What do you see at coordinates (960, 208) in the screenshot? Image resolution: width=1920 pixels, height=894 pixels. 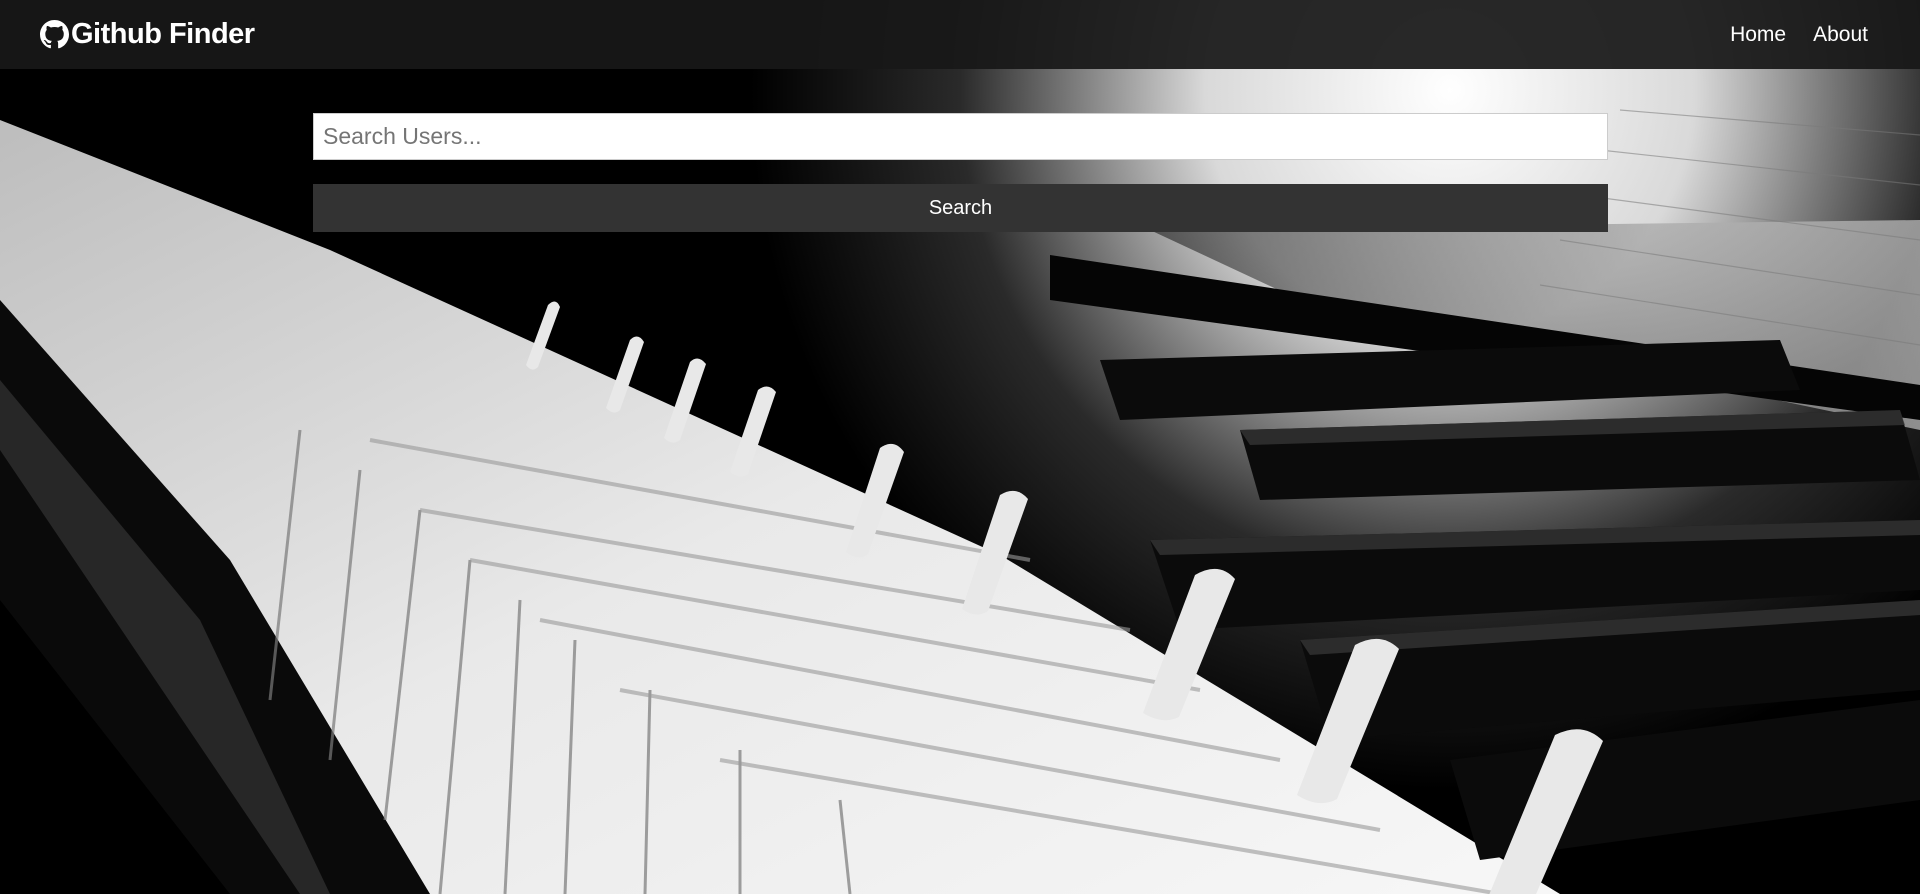 I see `search-button: Search` at bounding box center [960, 208].